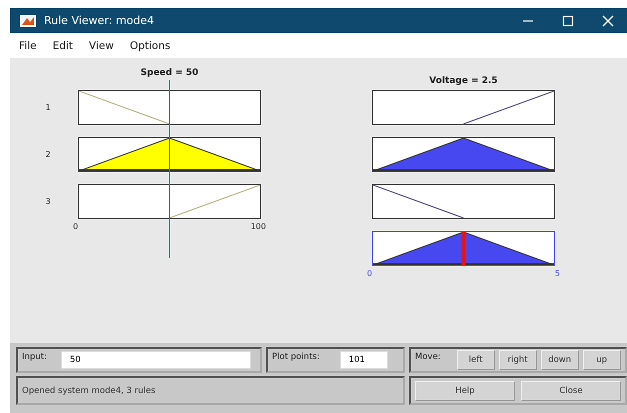 The width and height of the screenshot is (627, 413). What do you see at coordinates (48, 154) in the screenshot?
I see `rule-number: 2` at bounding box center [48, 154].